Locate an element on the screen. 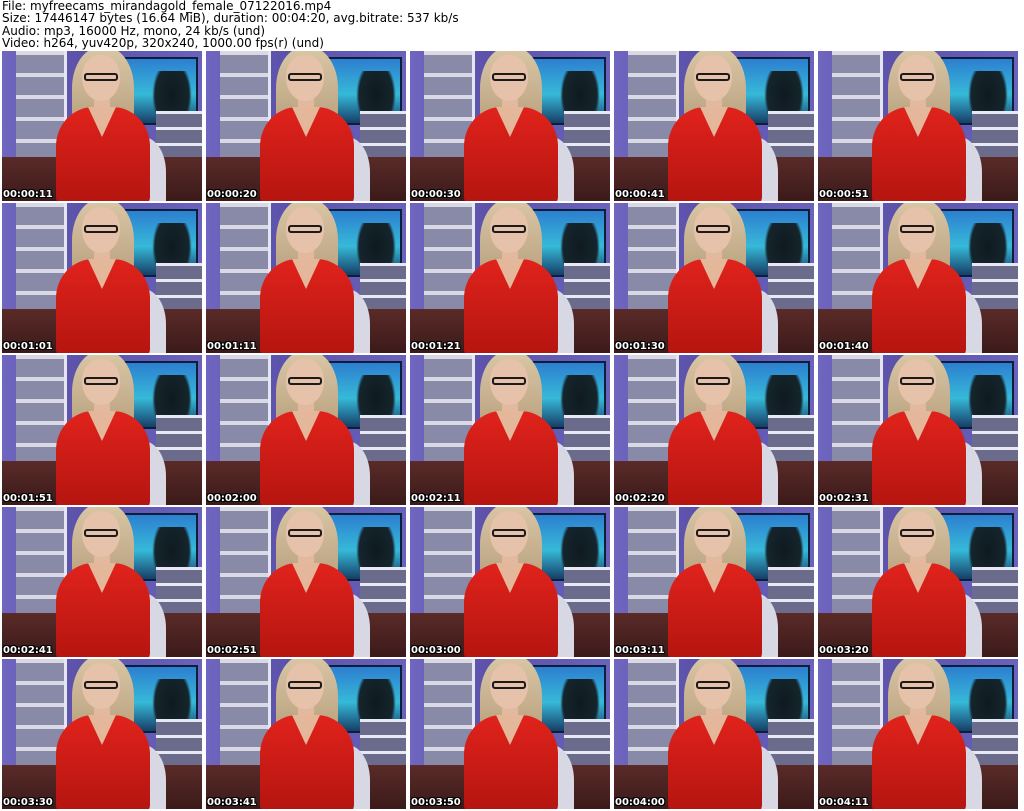 The height and width of the screenshot is (811, 1024). video-thumbnail: 00:04:00 is located at coordinates (714, 734).